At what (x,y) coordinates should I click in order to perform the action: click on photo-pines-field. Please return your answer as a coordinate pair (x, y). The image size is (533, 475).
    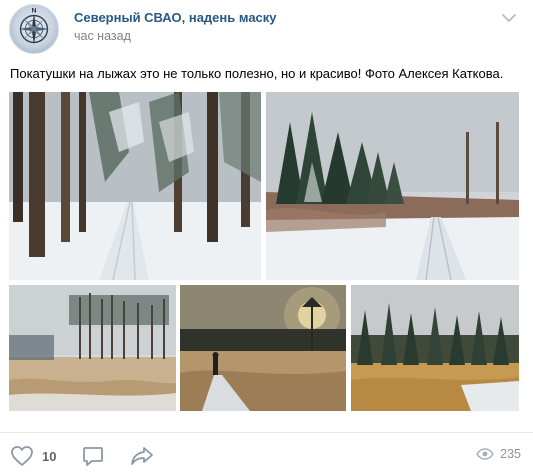
    Looking at the image, I should click on (92, 348).